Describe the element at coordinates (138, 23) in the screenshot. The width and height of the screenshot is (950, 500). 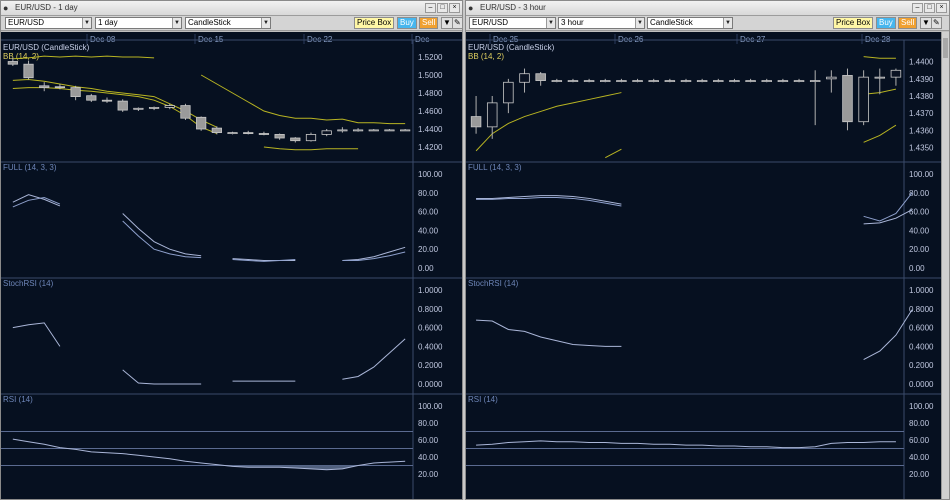
I see `timeframe-select: 1 day ▼` at that location.